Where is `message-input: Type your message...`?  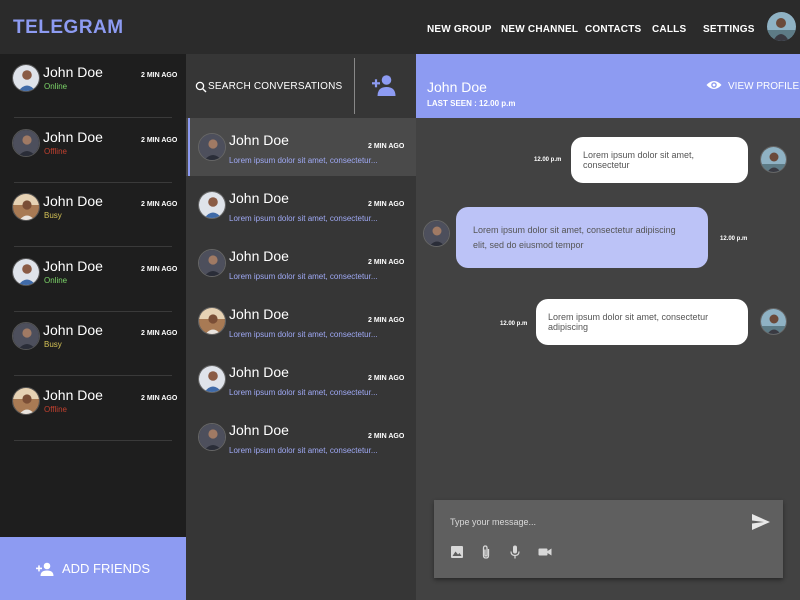 message-input: Type your message... is located at coordinates (493, 522).